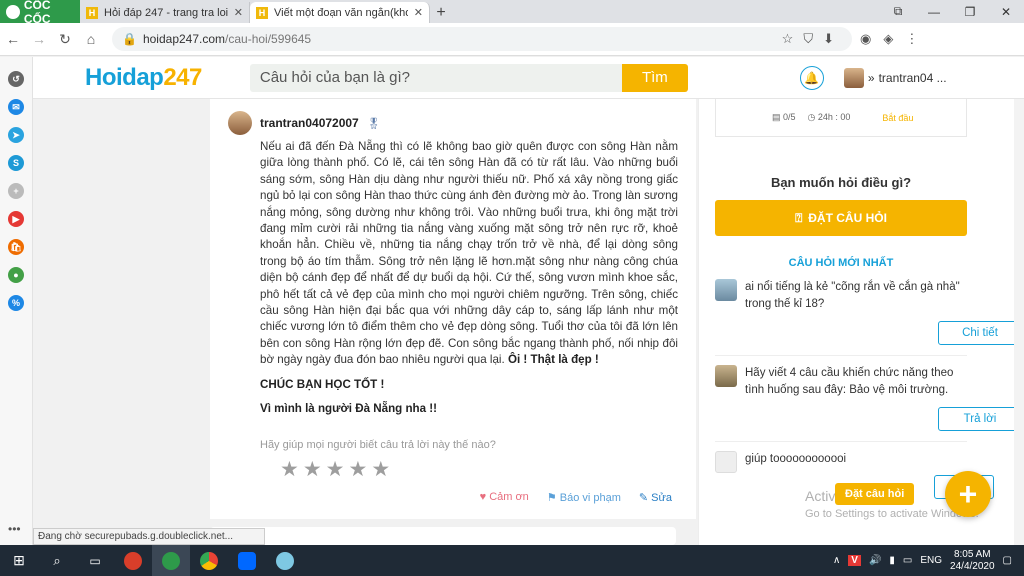 This screenshot has width=1024, height=576. Describe the element at coordinates (39, 39) in the screenshot. I see `forward-icon: →` at that location.